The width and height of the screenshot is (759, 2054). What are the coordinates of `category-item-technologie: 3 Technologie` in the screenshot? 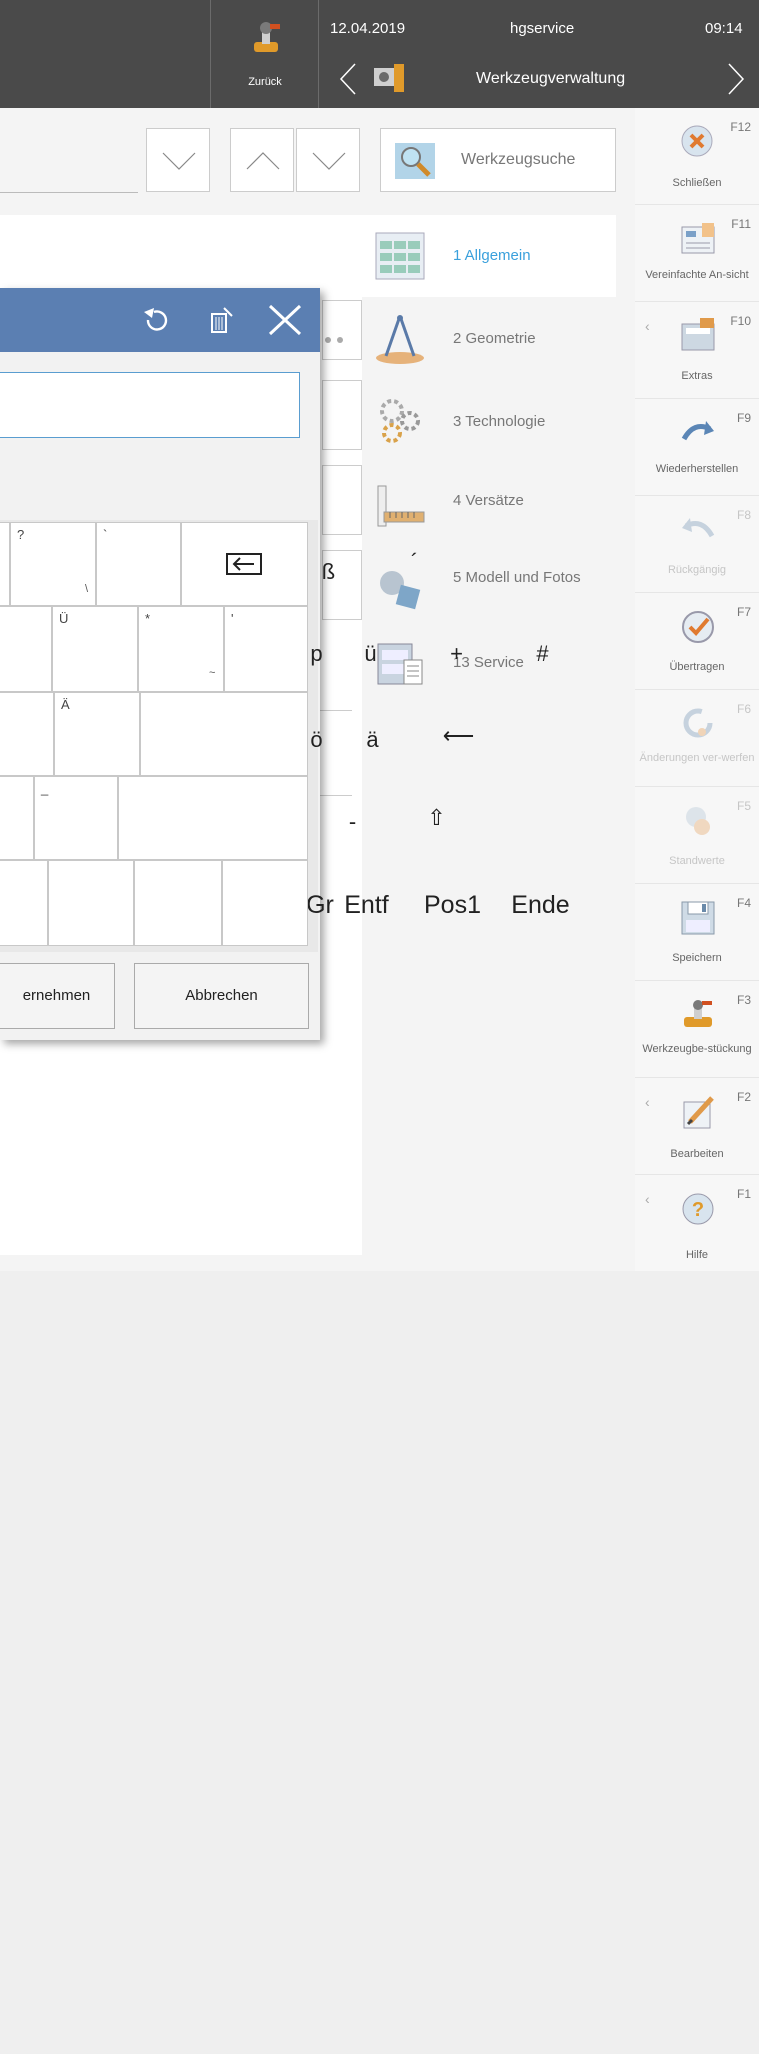 It's located at (489, 422).